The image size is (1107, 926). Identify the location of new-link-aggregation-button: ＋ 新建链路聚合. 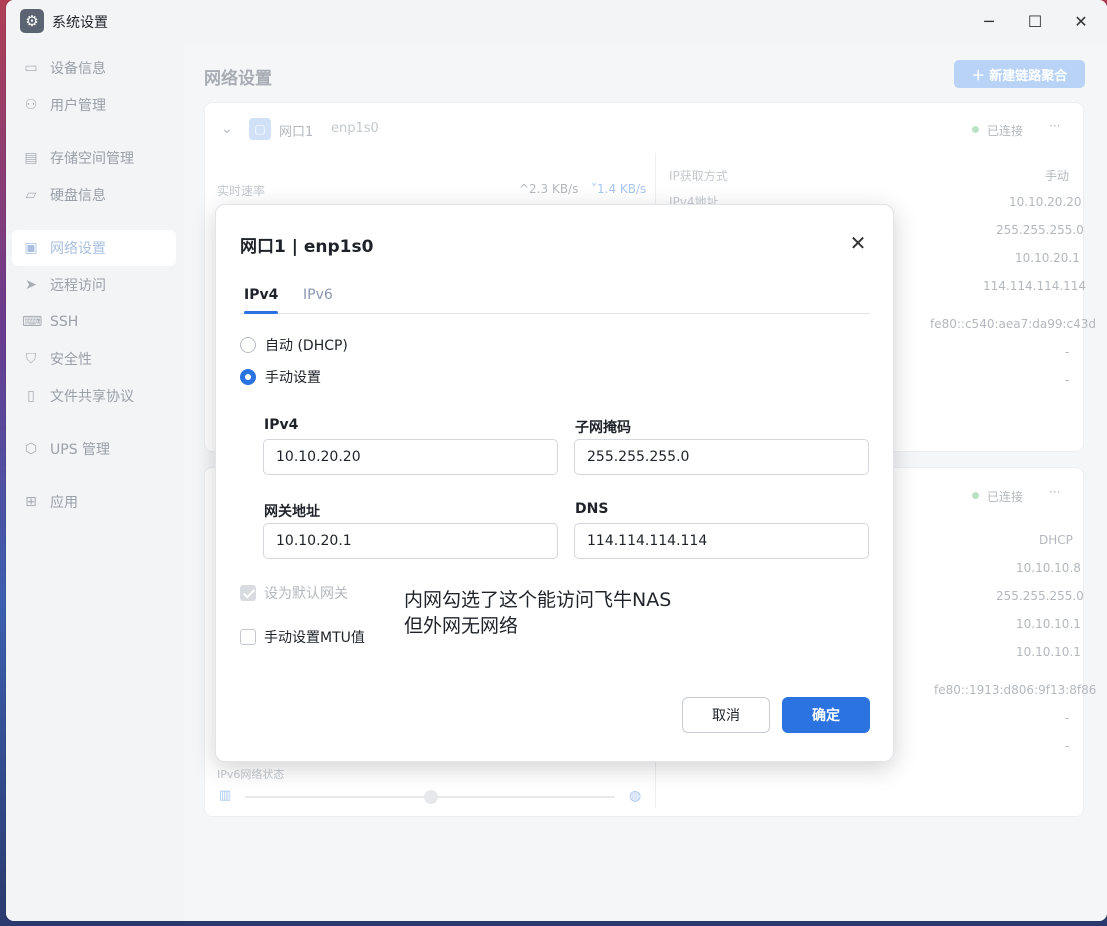
(1019, 74).